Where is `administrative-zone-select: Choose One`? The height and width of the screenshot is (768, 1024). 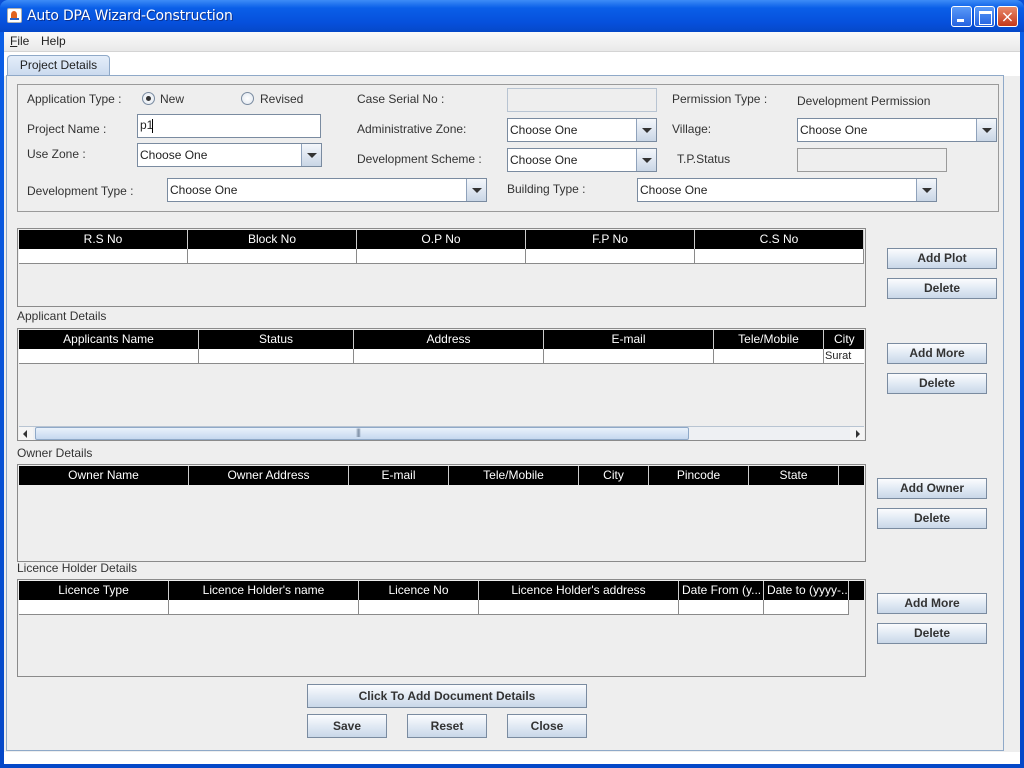 administrative-zone-select: Choose One is located at coordinates (582, 130).